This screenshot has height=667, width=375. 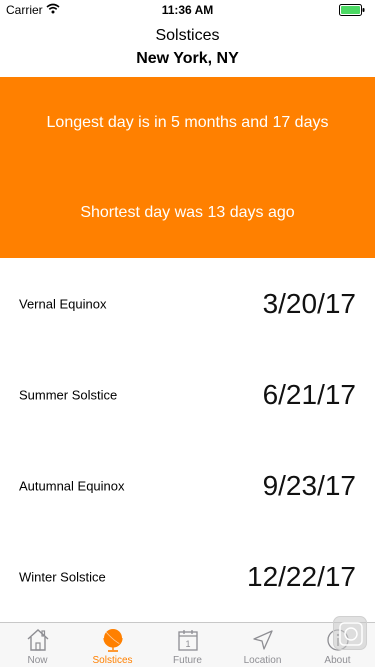 I want to click on calendar-icon-day: 1, so click(x=187, y=644).